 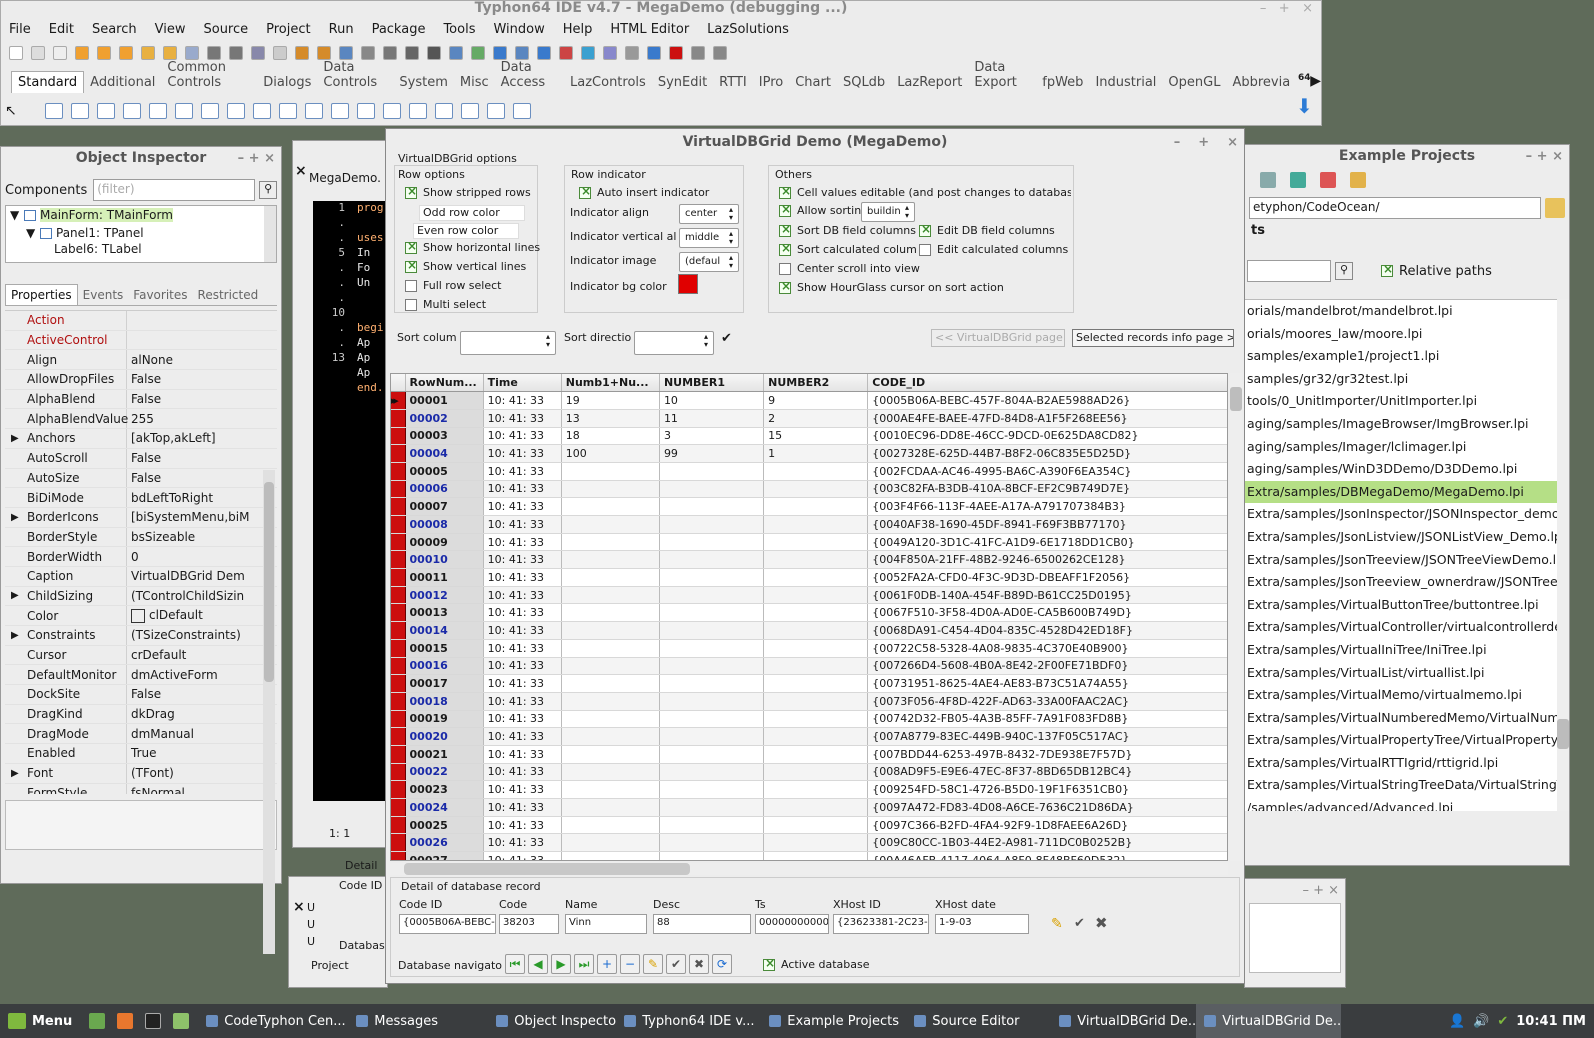 I want to click on grid-cell: 00026, so click(x=444, y=843).